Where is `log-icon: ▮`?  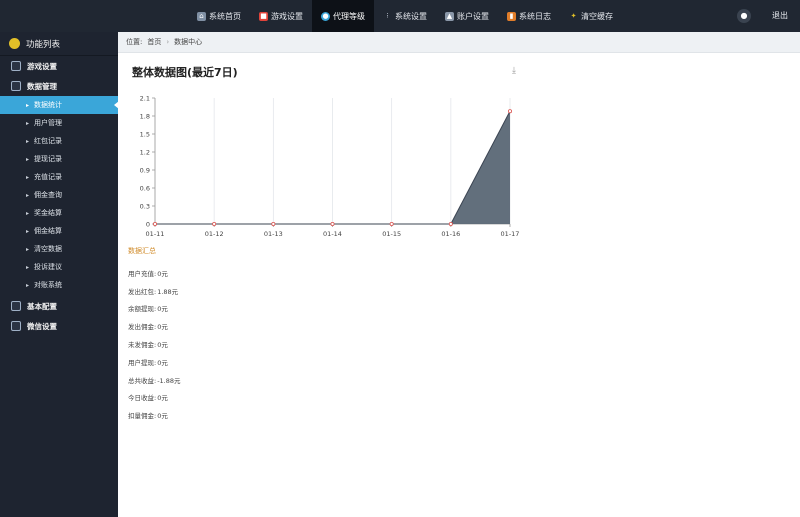
log-icon: ▮ is located at coordinates (511, 16).